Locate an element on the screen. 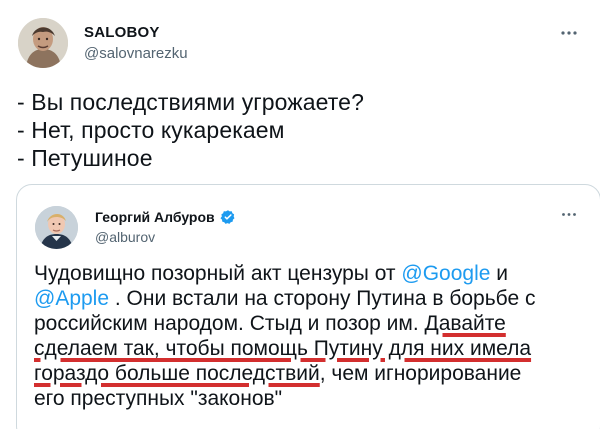 This screenshot has height=429, width=600. author-meta: SALOBOY @salovnarezku is located at coordinates (136, 43).